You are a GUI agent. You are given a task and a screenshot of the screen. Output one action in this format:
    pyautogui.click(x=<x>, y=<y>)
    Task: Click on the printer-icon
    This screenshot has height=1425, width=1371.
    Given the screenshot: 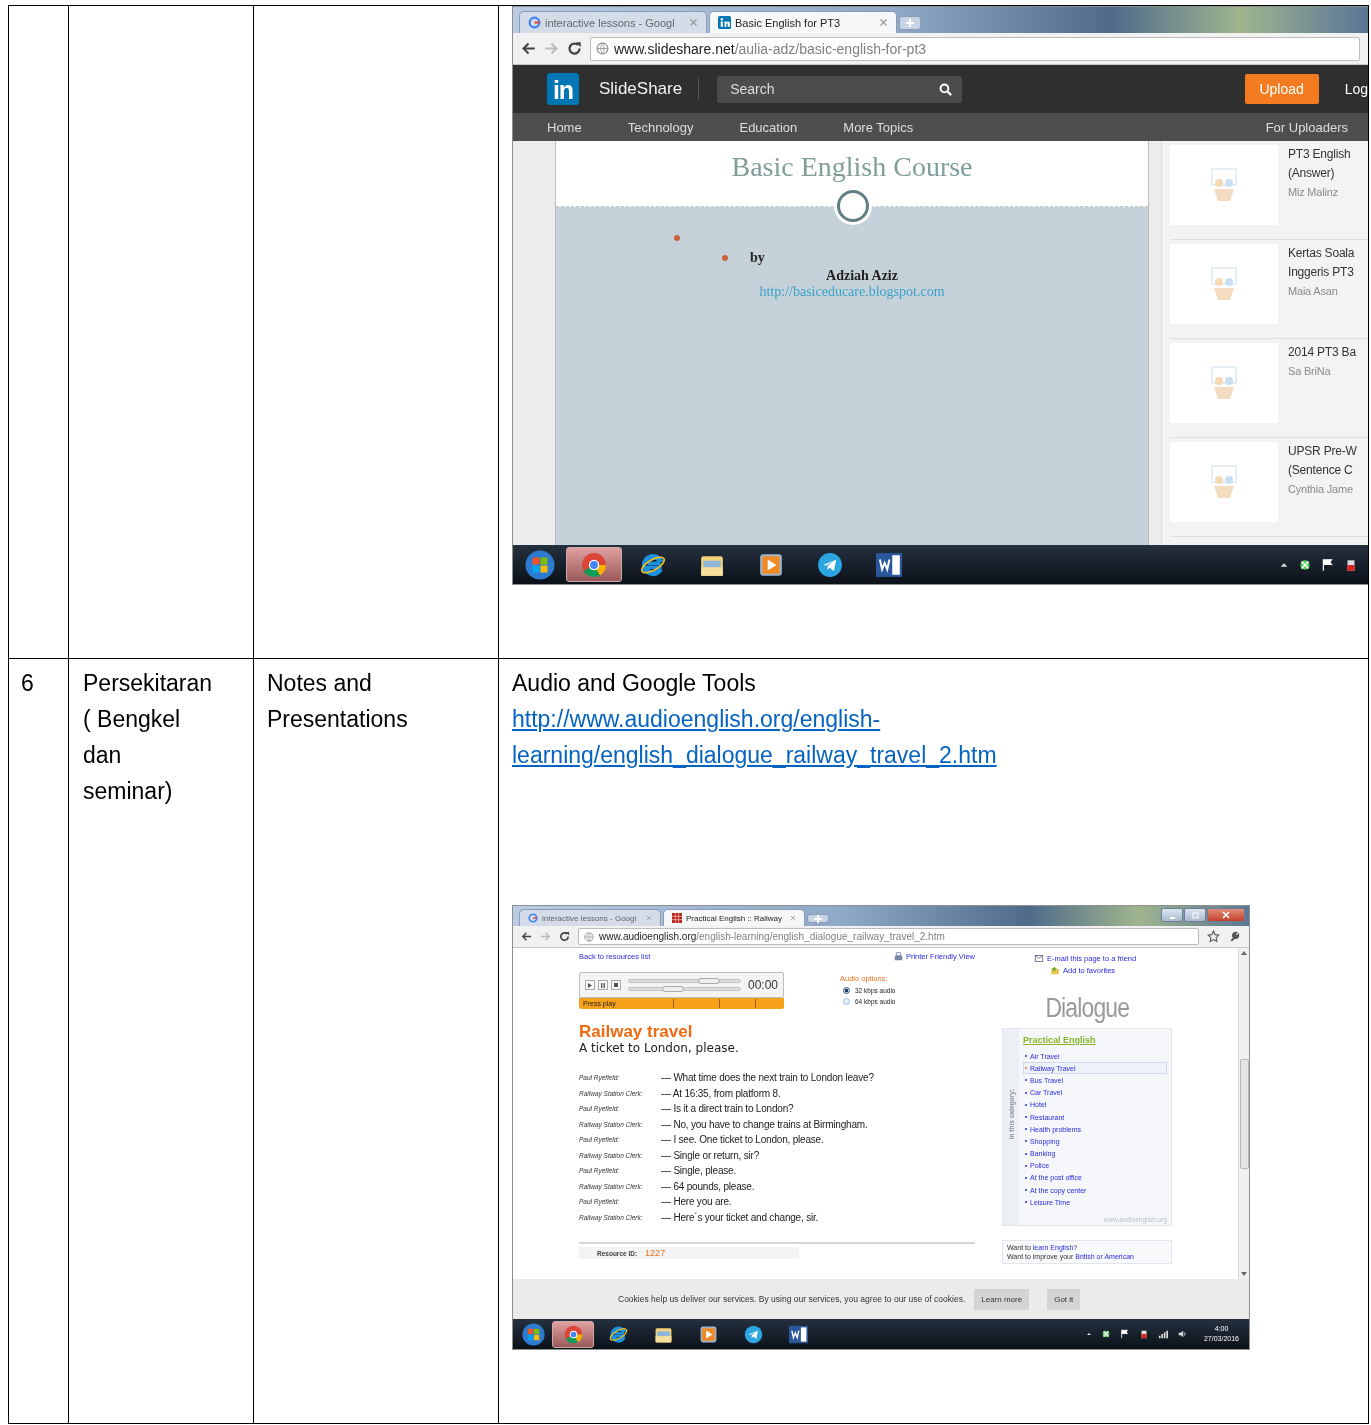 What is the action you would take?
    pyautogui.click(x=898, y=956)
    